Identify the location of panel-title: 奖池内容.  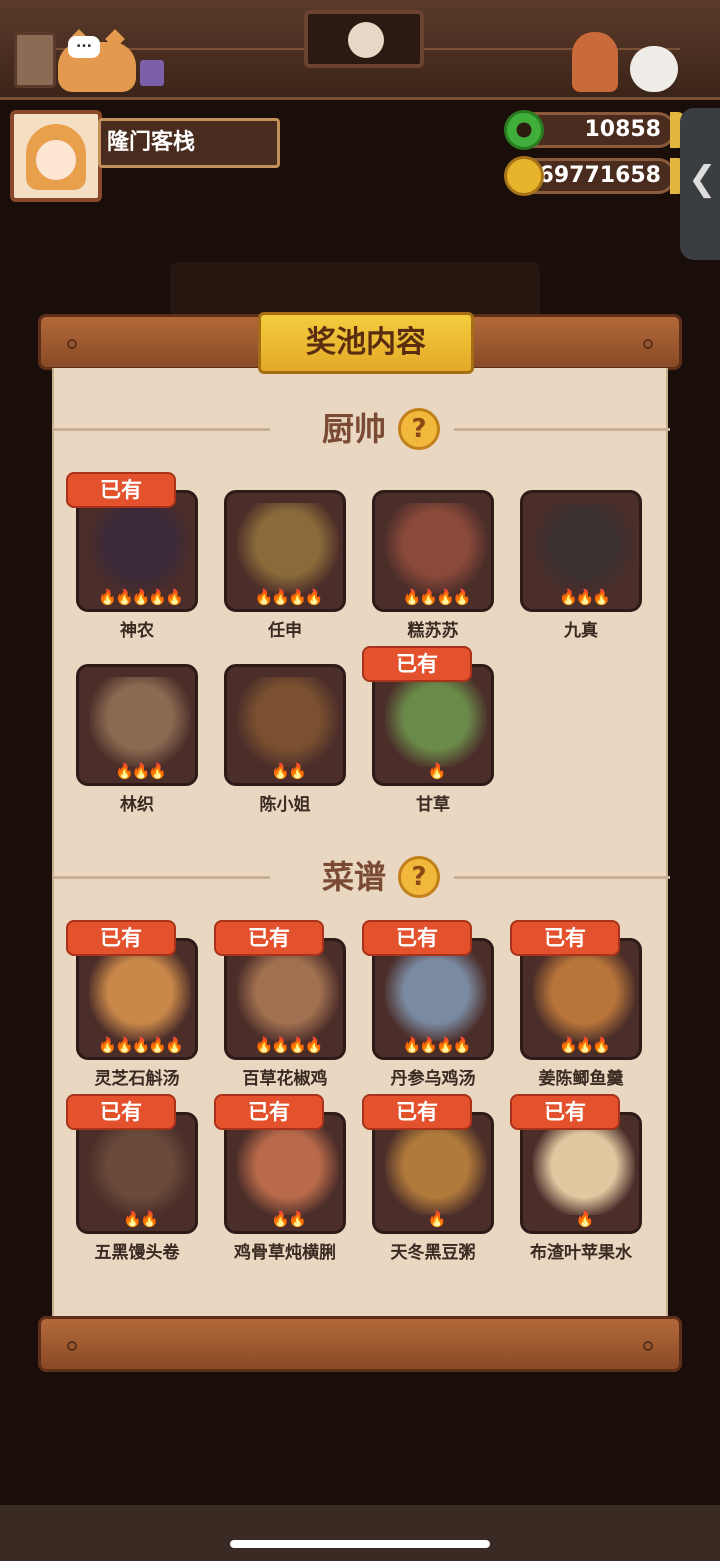
(366, 343).